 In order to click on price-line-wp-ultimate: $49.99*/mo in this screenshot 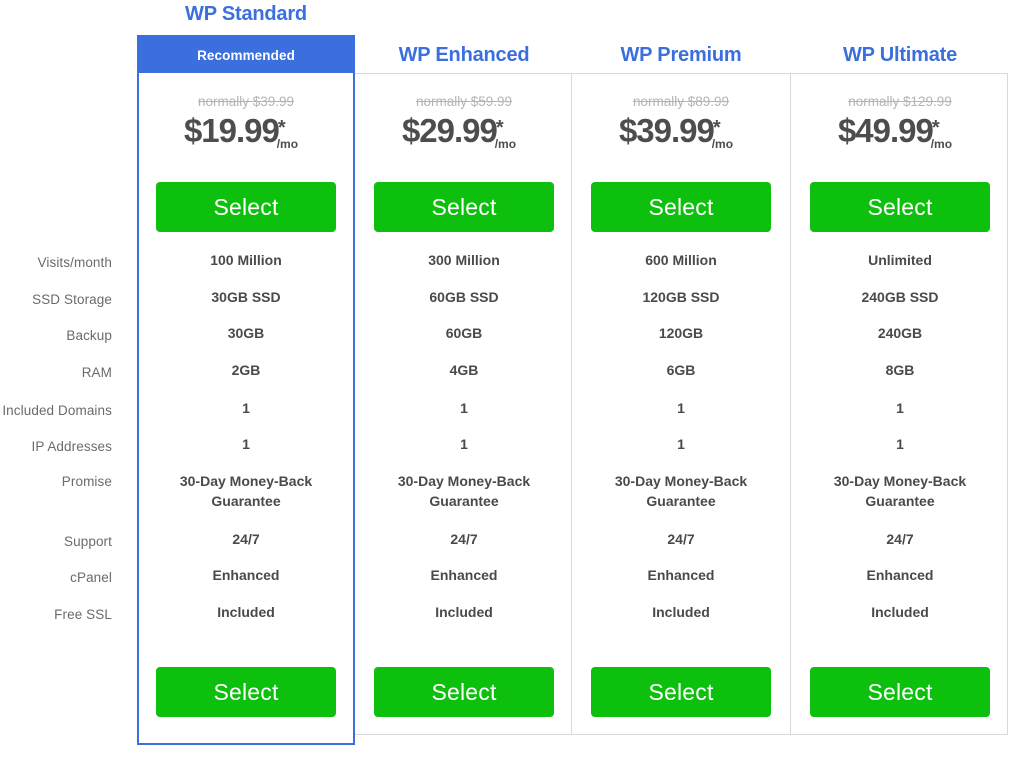, I will do `click(900, 131)`.